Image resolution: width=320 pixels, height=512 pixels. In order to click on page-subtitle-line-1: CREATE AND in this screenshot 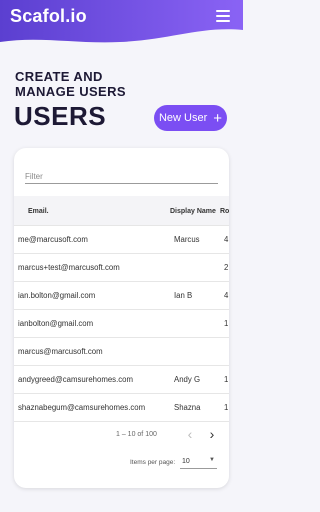, I will do `click(59, 76)`.